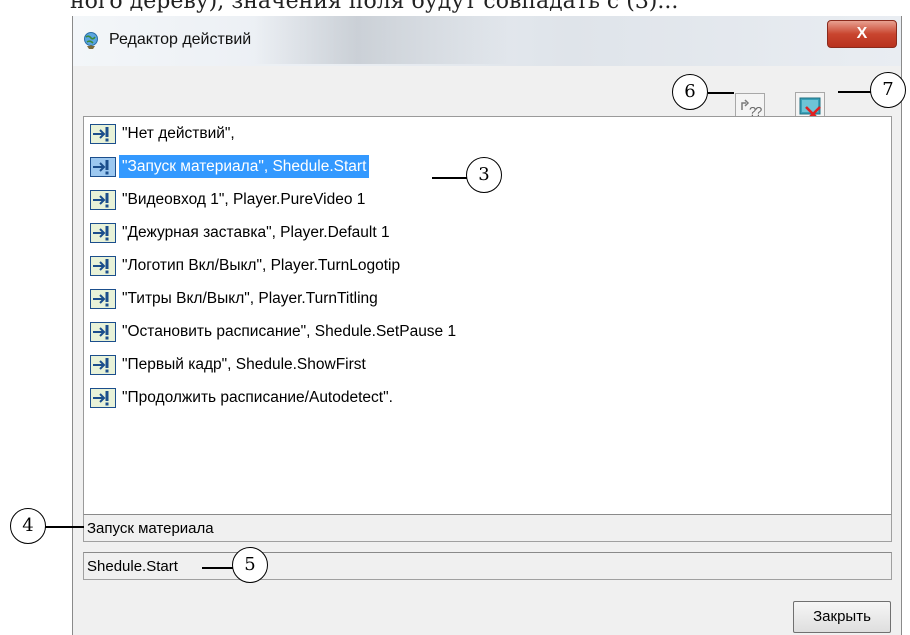 The image size is (910, 635). I want to click on callout-5-leader, so click(218, 568).